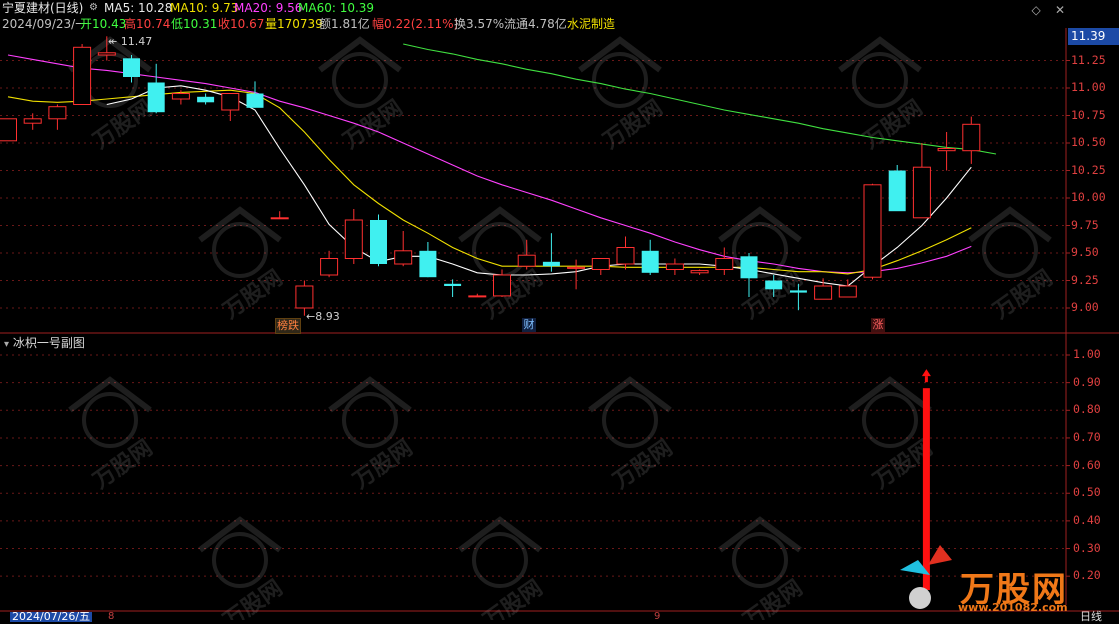 This screenshot has height=624, width=1119. I want to click on signal-arrow-stem, so click(926, 379).